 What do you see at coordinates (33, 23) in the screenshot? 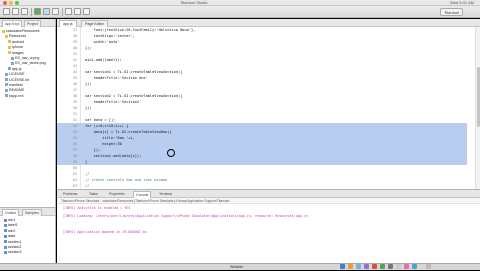
I see `tab-project: Project` at bounding box center [33, 23].